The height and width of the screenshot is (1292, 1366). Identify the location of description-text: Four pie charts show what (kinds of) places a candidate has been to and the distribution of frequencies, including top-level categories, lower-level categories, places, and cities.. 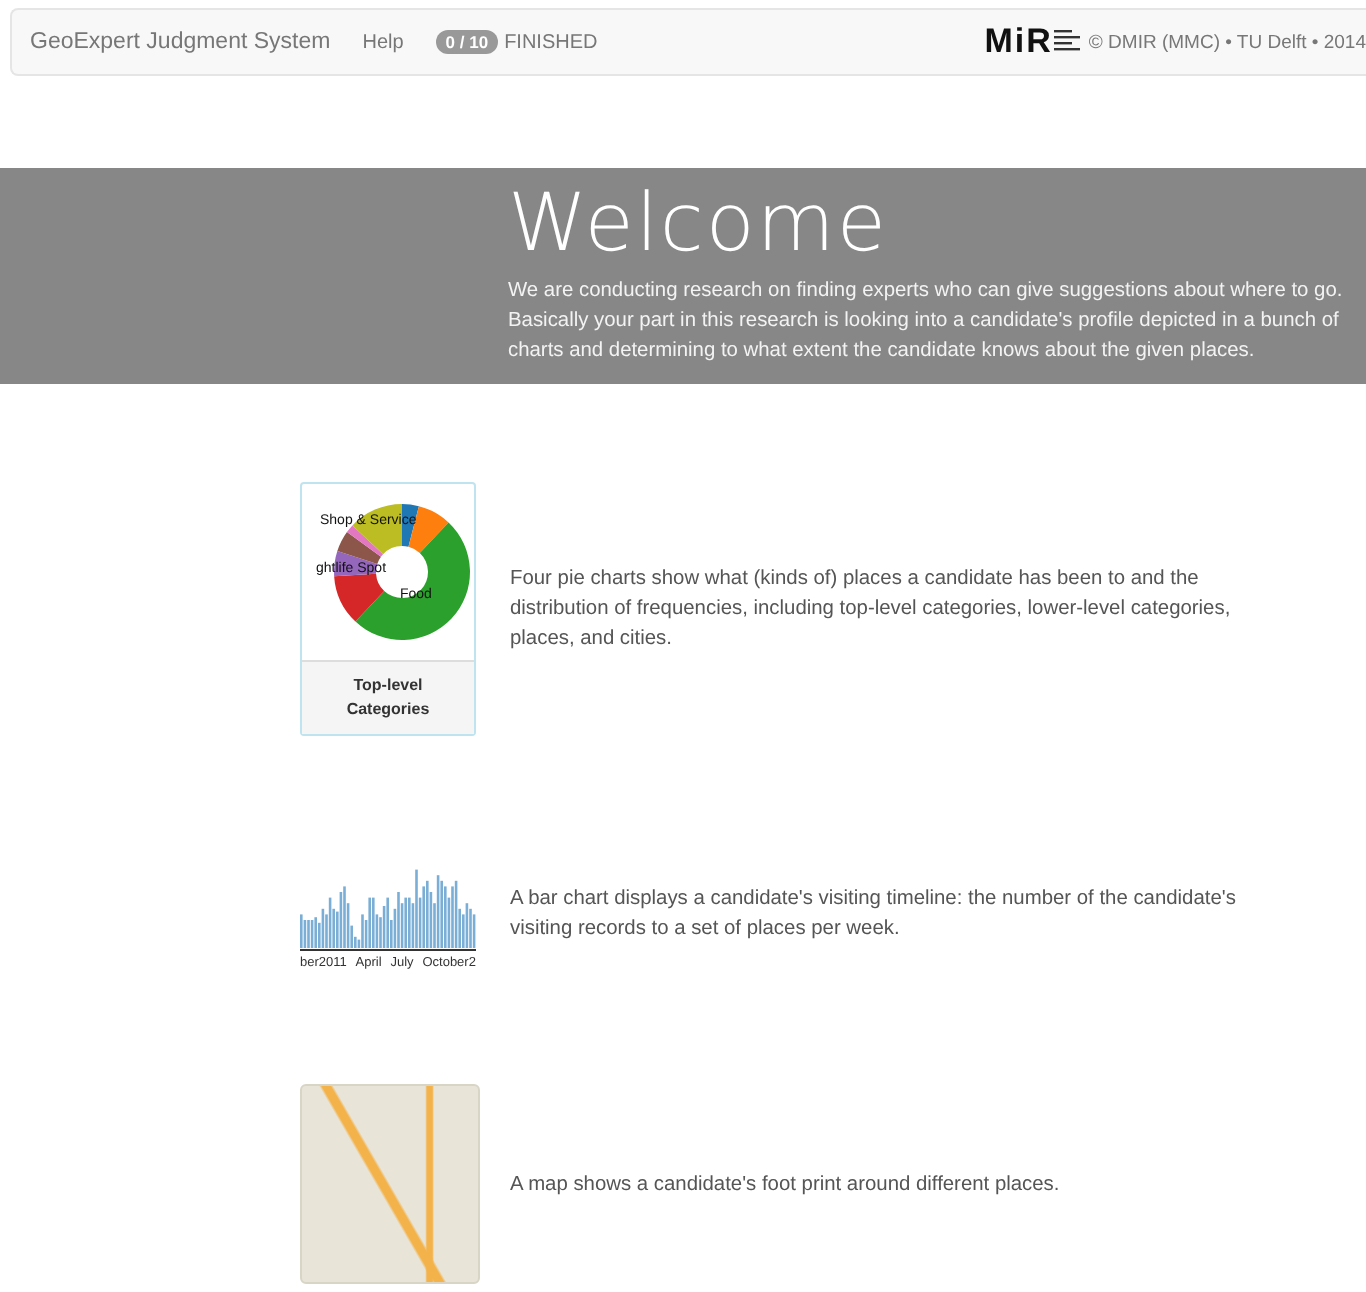
(871, 610).